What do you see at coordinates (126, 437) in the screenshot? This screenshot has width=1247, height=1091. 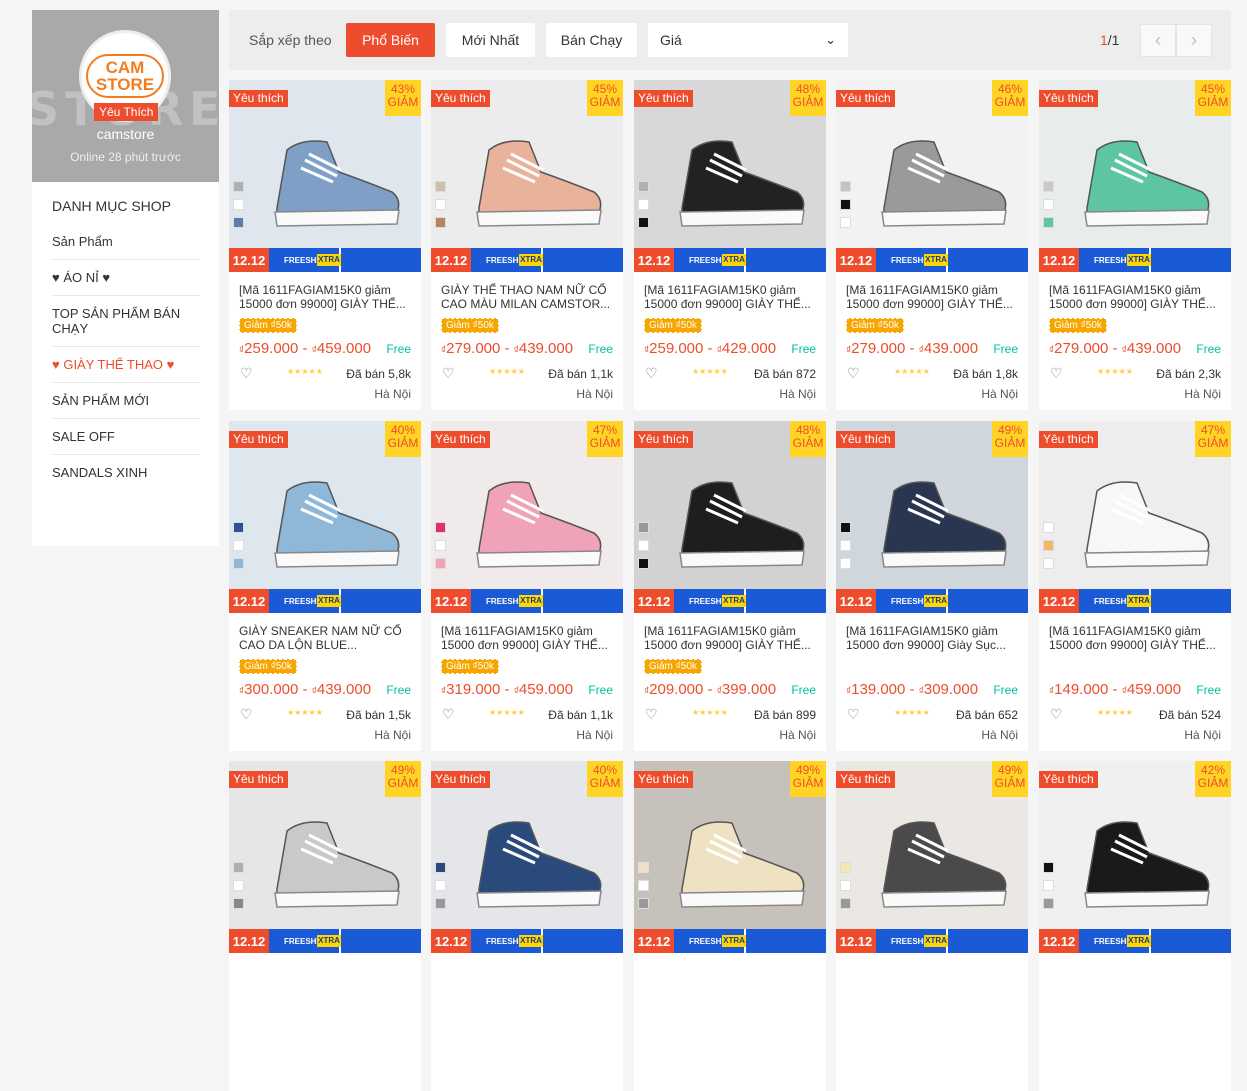 I see `sidebar-category-item: SALE OFF` at bounding box center [126, 437].